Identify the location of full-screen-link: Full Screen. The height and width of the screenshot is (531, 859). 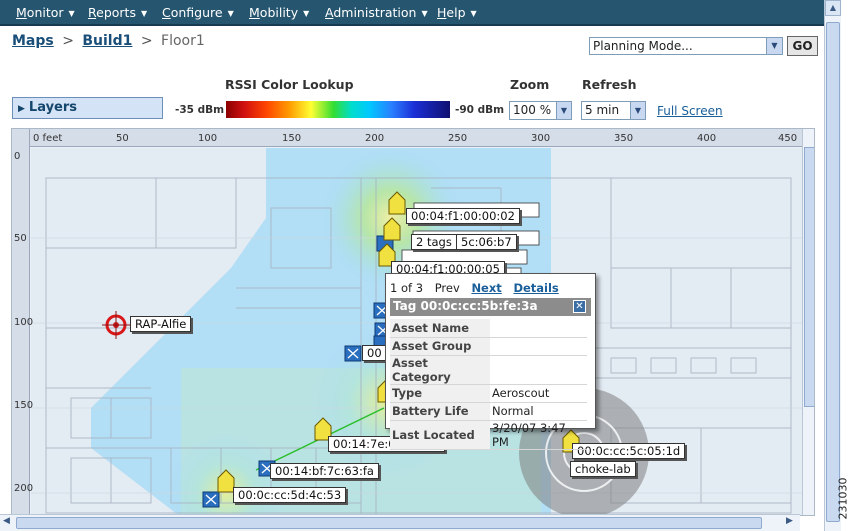
(690, 111).